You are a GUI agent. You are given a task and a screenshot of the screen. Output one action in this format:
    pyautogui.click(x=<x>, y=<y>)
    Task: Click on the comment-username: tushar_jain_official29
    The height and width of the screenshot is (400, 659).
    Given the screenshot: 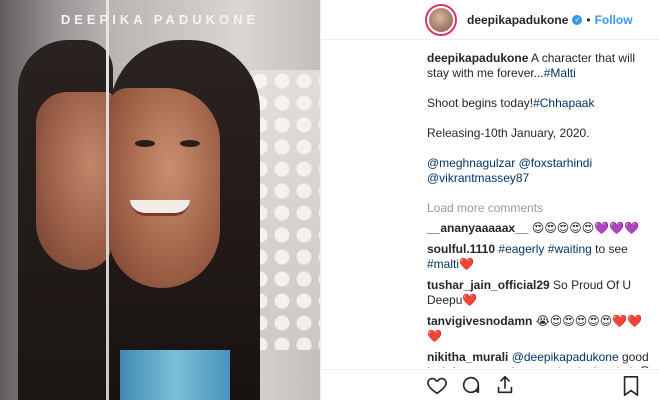 What is the action you would take?
    pyautogui.click(x=488, y=285)
    